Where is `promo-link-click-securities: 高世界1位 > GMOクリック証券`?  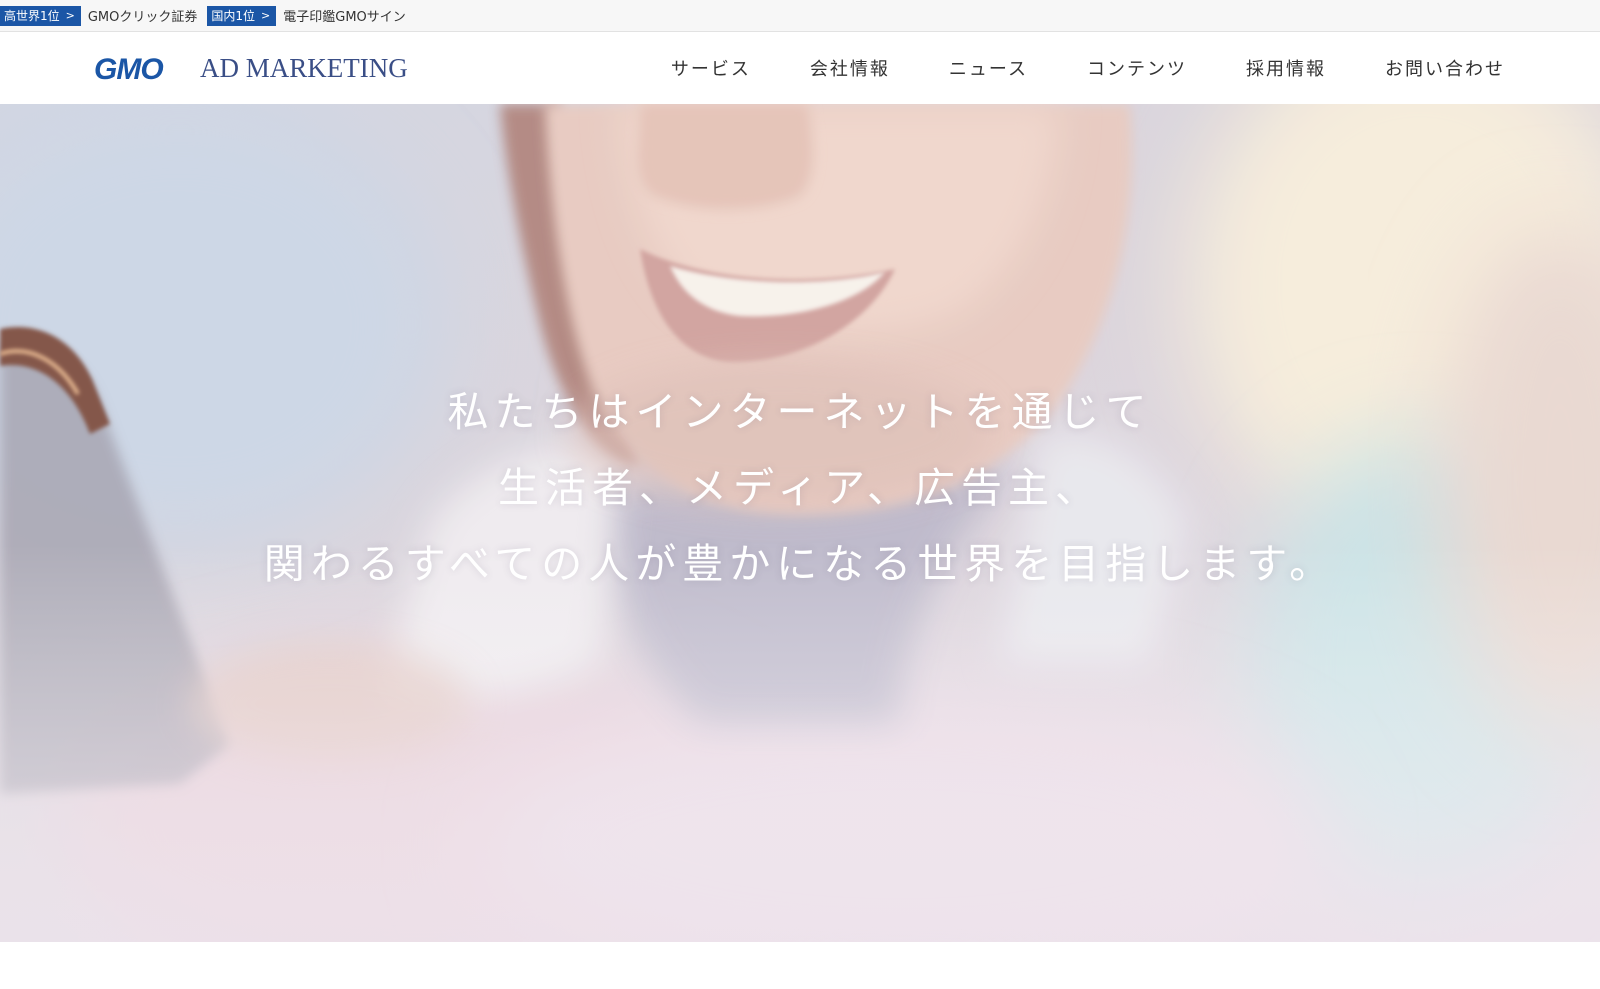 promo-link-click-securities: 高世界1位 > GMOクリック証券 is located at coordinates (98, 16).